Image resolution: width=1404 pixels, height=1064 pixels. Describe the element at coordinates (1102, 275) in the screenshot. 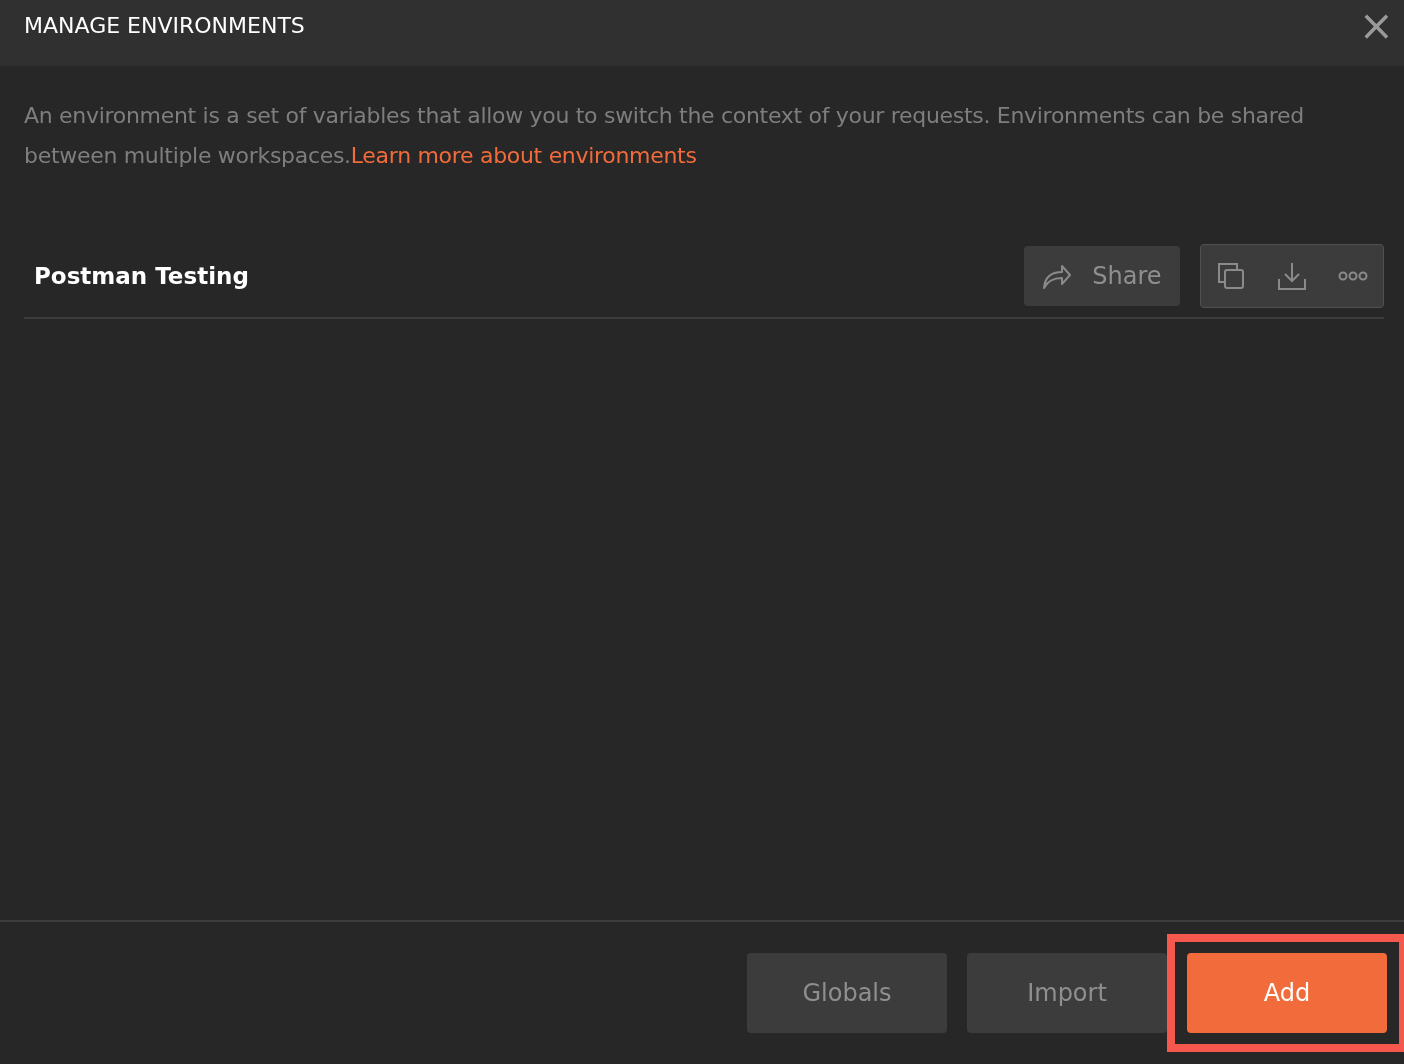

I see `share-button: Share` at that location.